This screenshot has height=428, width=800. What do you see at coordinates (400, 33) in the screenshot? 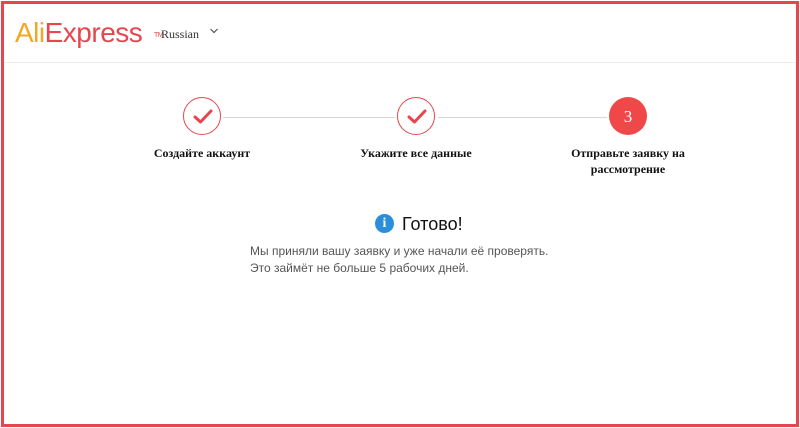
I see `header: AliExpress TM Russian` at bounding box center [400, 33].